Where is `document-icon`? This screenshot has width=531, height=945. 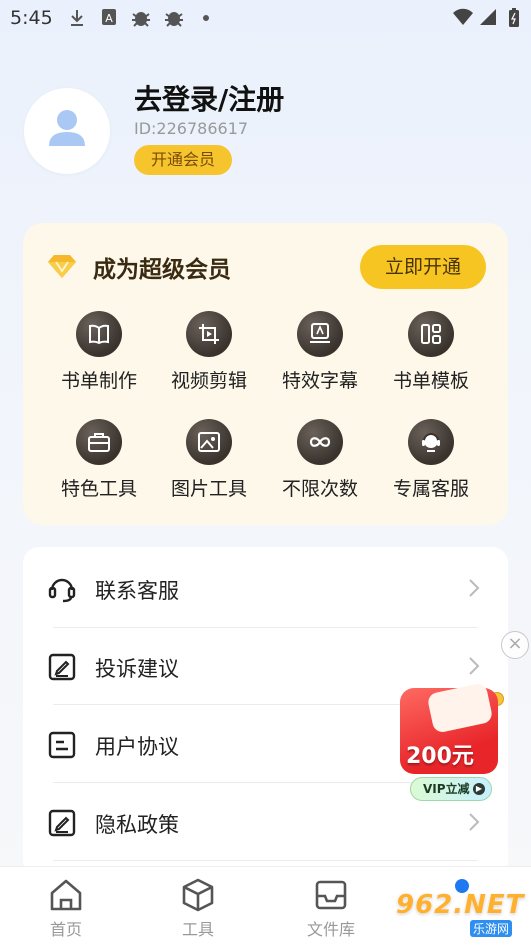 document-icon is located at coordinates (62, 745).